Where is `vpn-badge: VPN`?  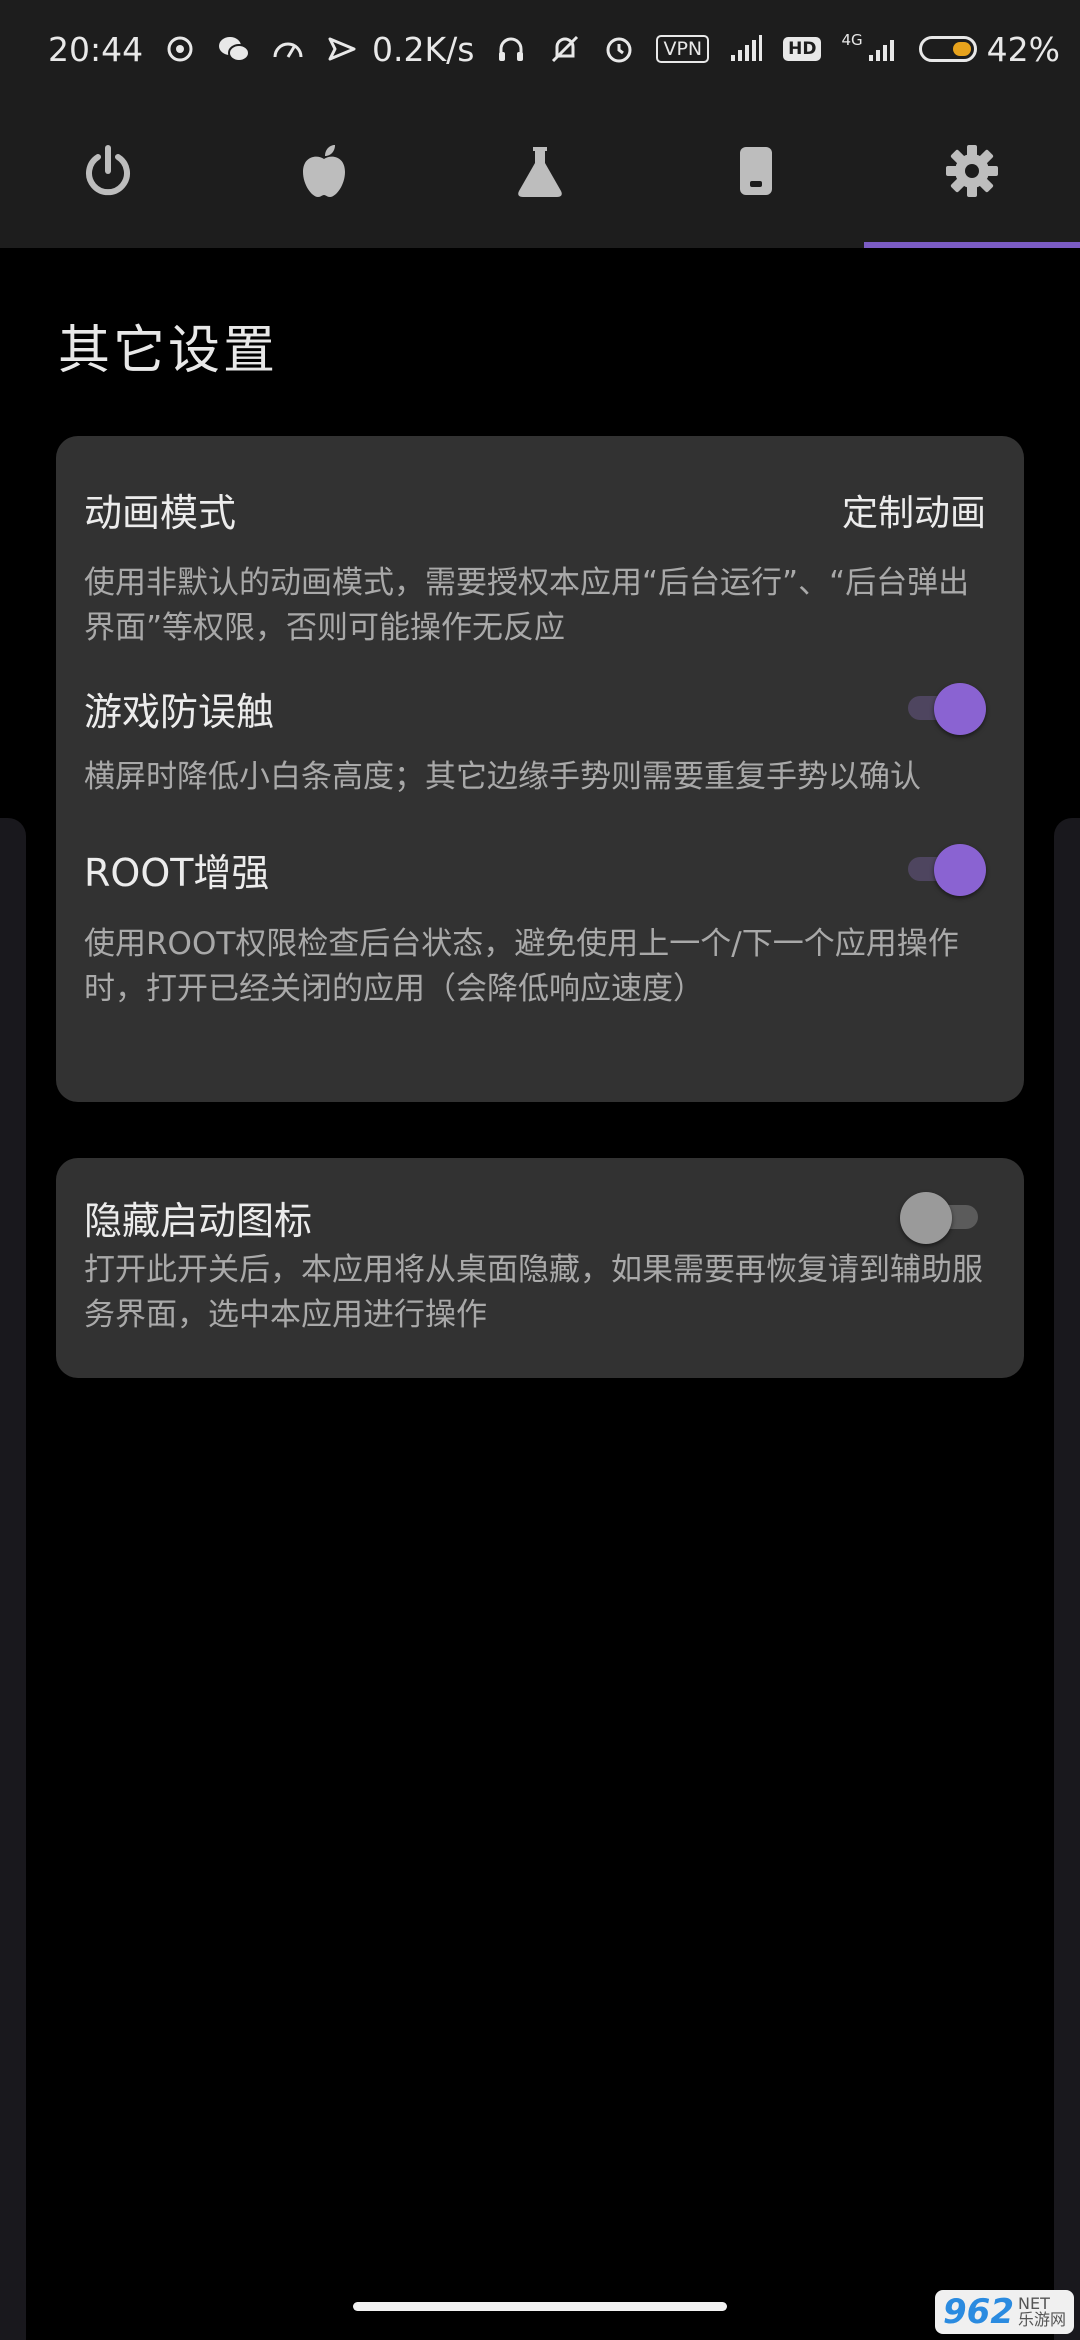 vpn-badge: VPN is located at coordinates (683, 49).